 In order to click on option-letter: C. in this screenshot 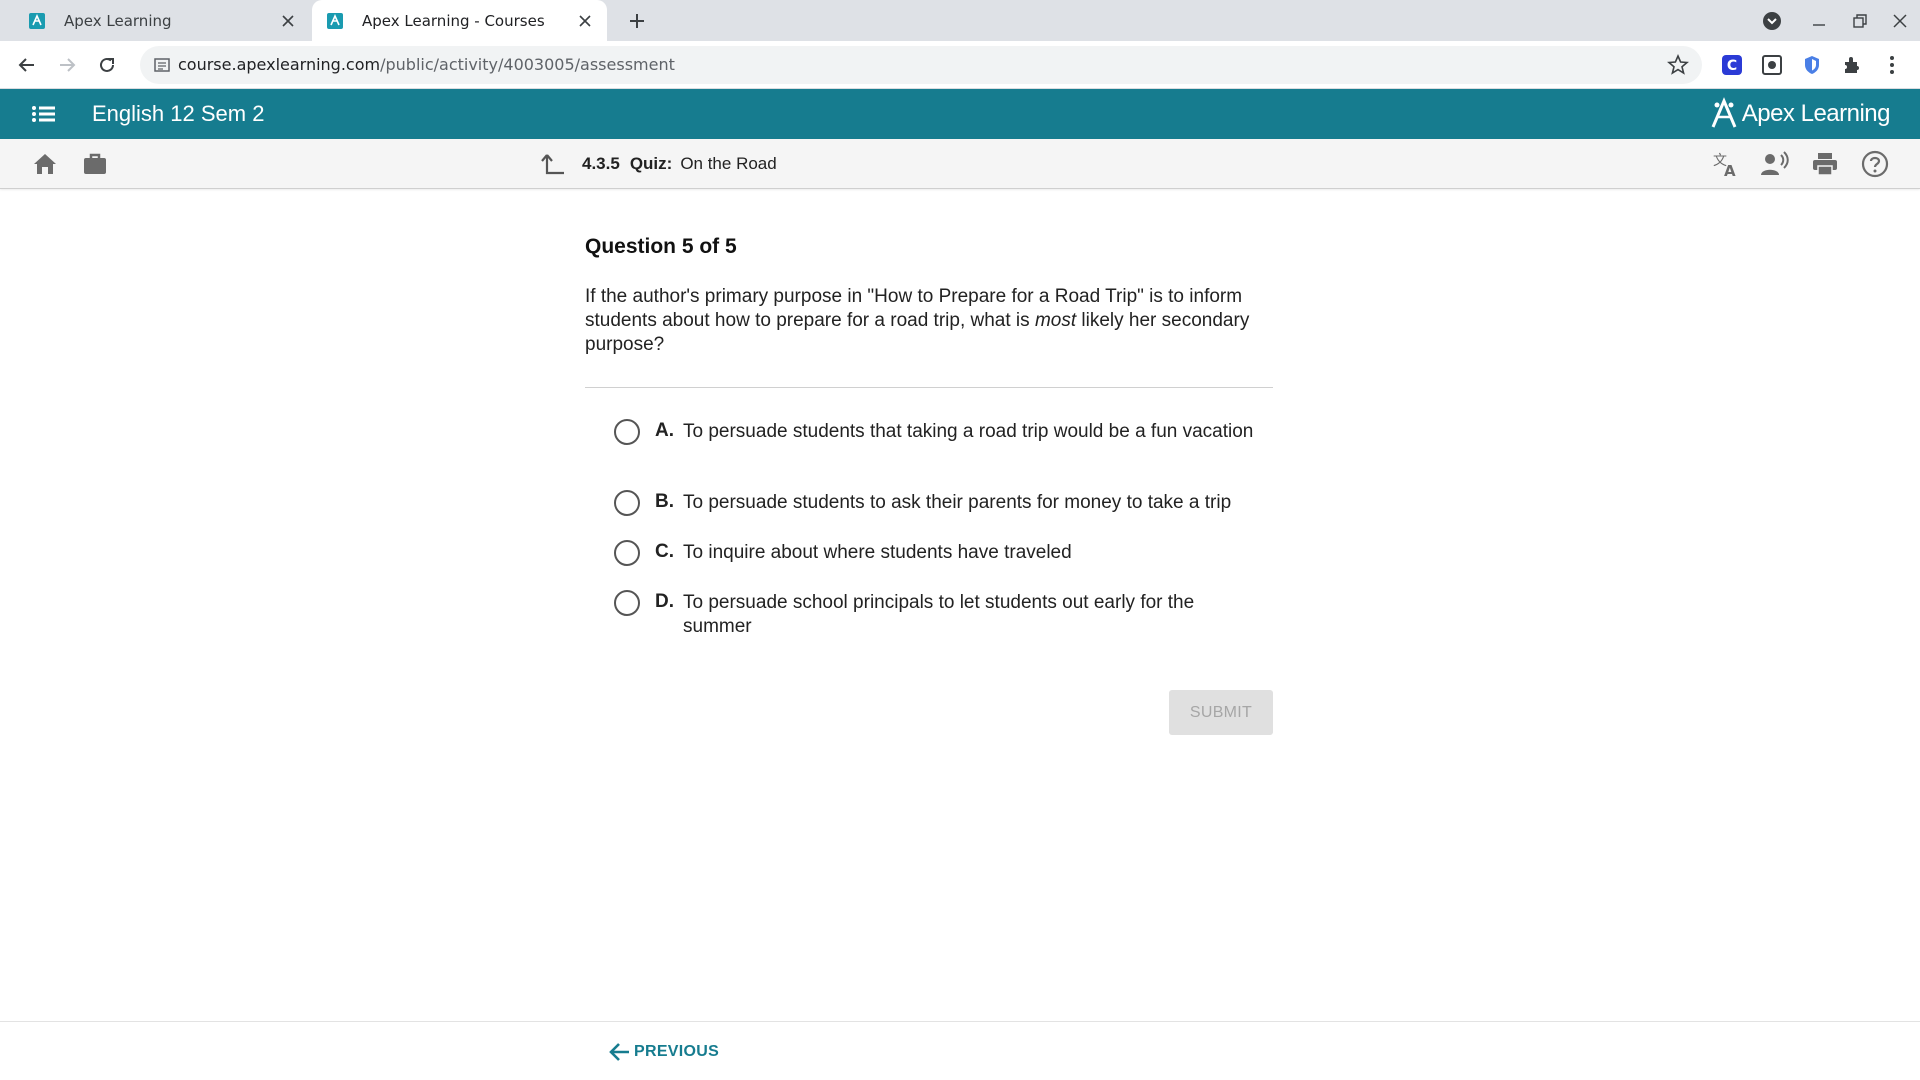, I will do `click(664, 551)`.